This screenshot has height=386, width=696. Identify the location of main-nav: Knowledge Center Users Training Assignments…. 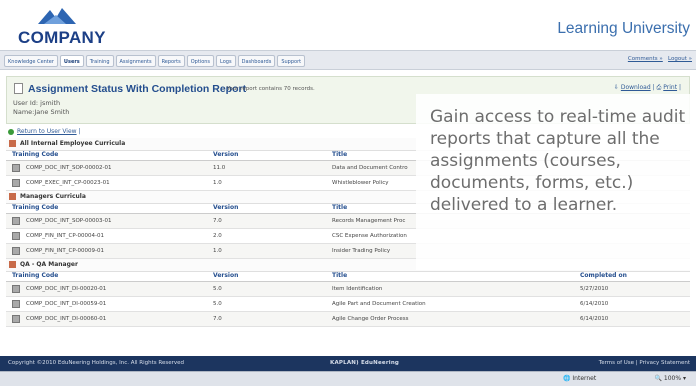
(348, 60).